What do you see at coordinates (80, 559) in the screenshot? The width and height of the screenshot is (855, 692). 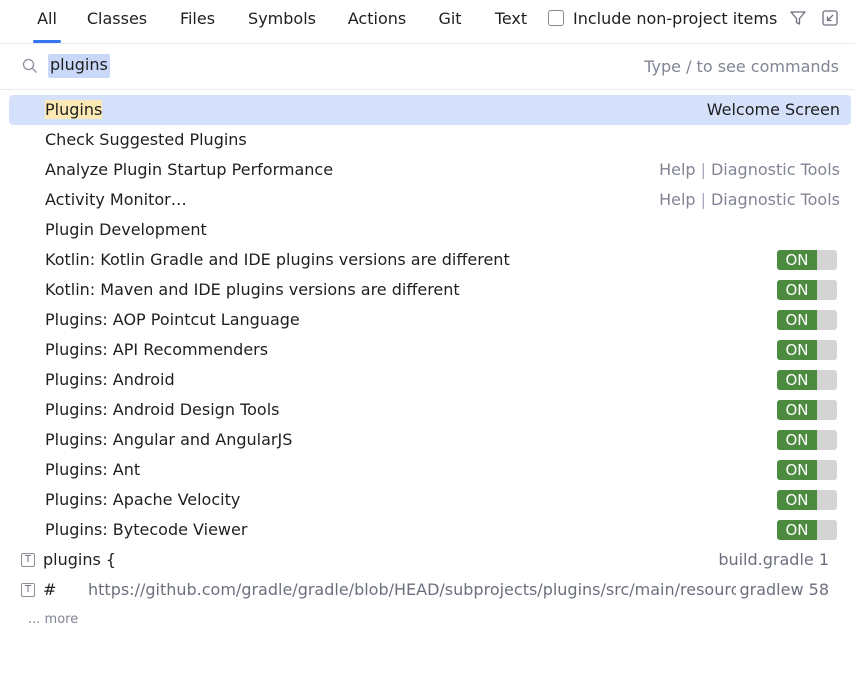 I see `text-result-snippet: plugins {` at bounding box center [80, 559].